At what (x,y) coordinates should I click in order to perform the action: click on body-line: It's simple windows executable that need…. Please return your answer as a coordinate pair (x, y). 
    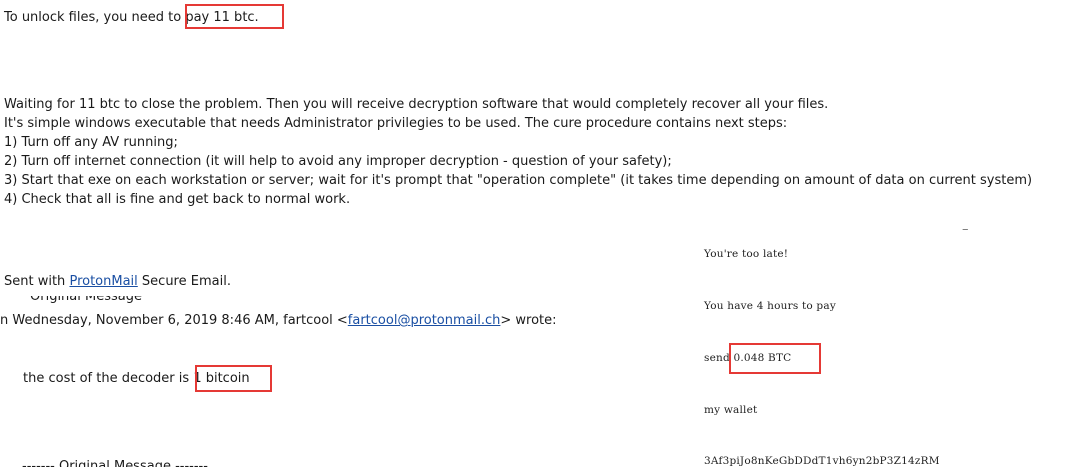
    Looking at the image, I should click on (396, 123).